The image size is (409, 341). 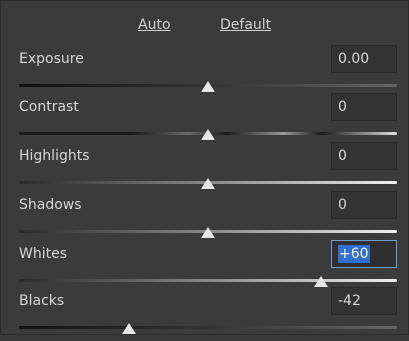 I want to click on whites-value-selection: +60, so click(x=354, y=254).